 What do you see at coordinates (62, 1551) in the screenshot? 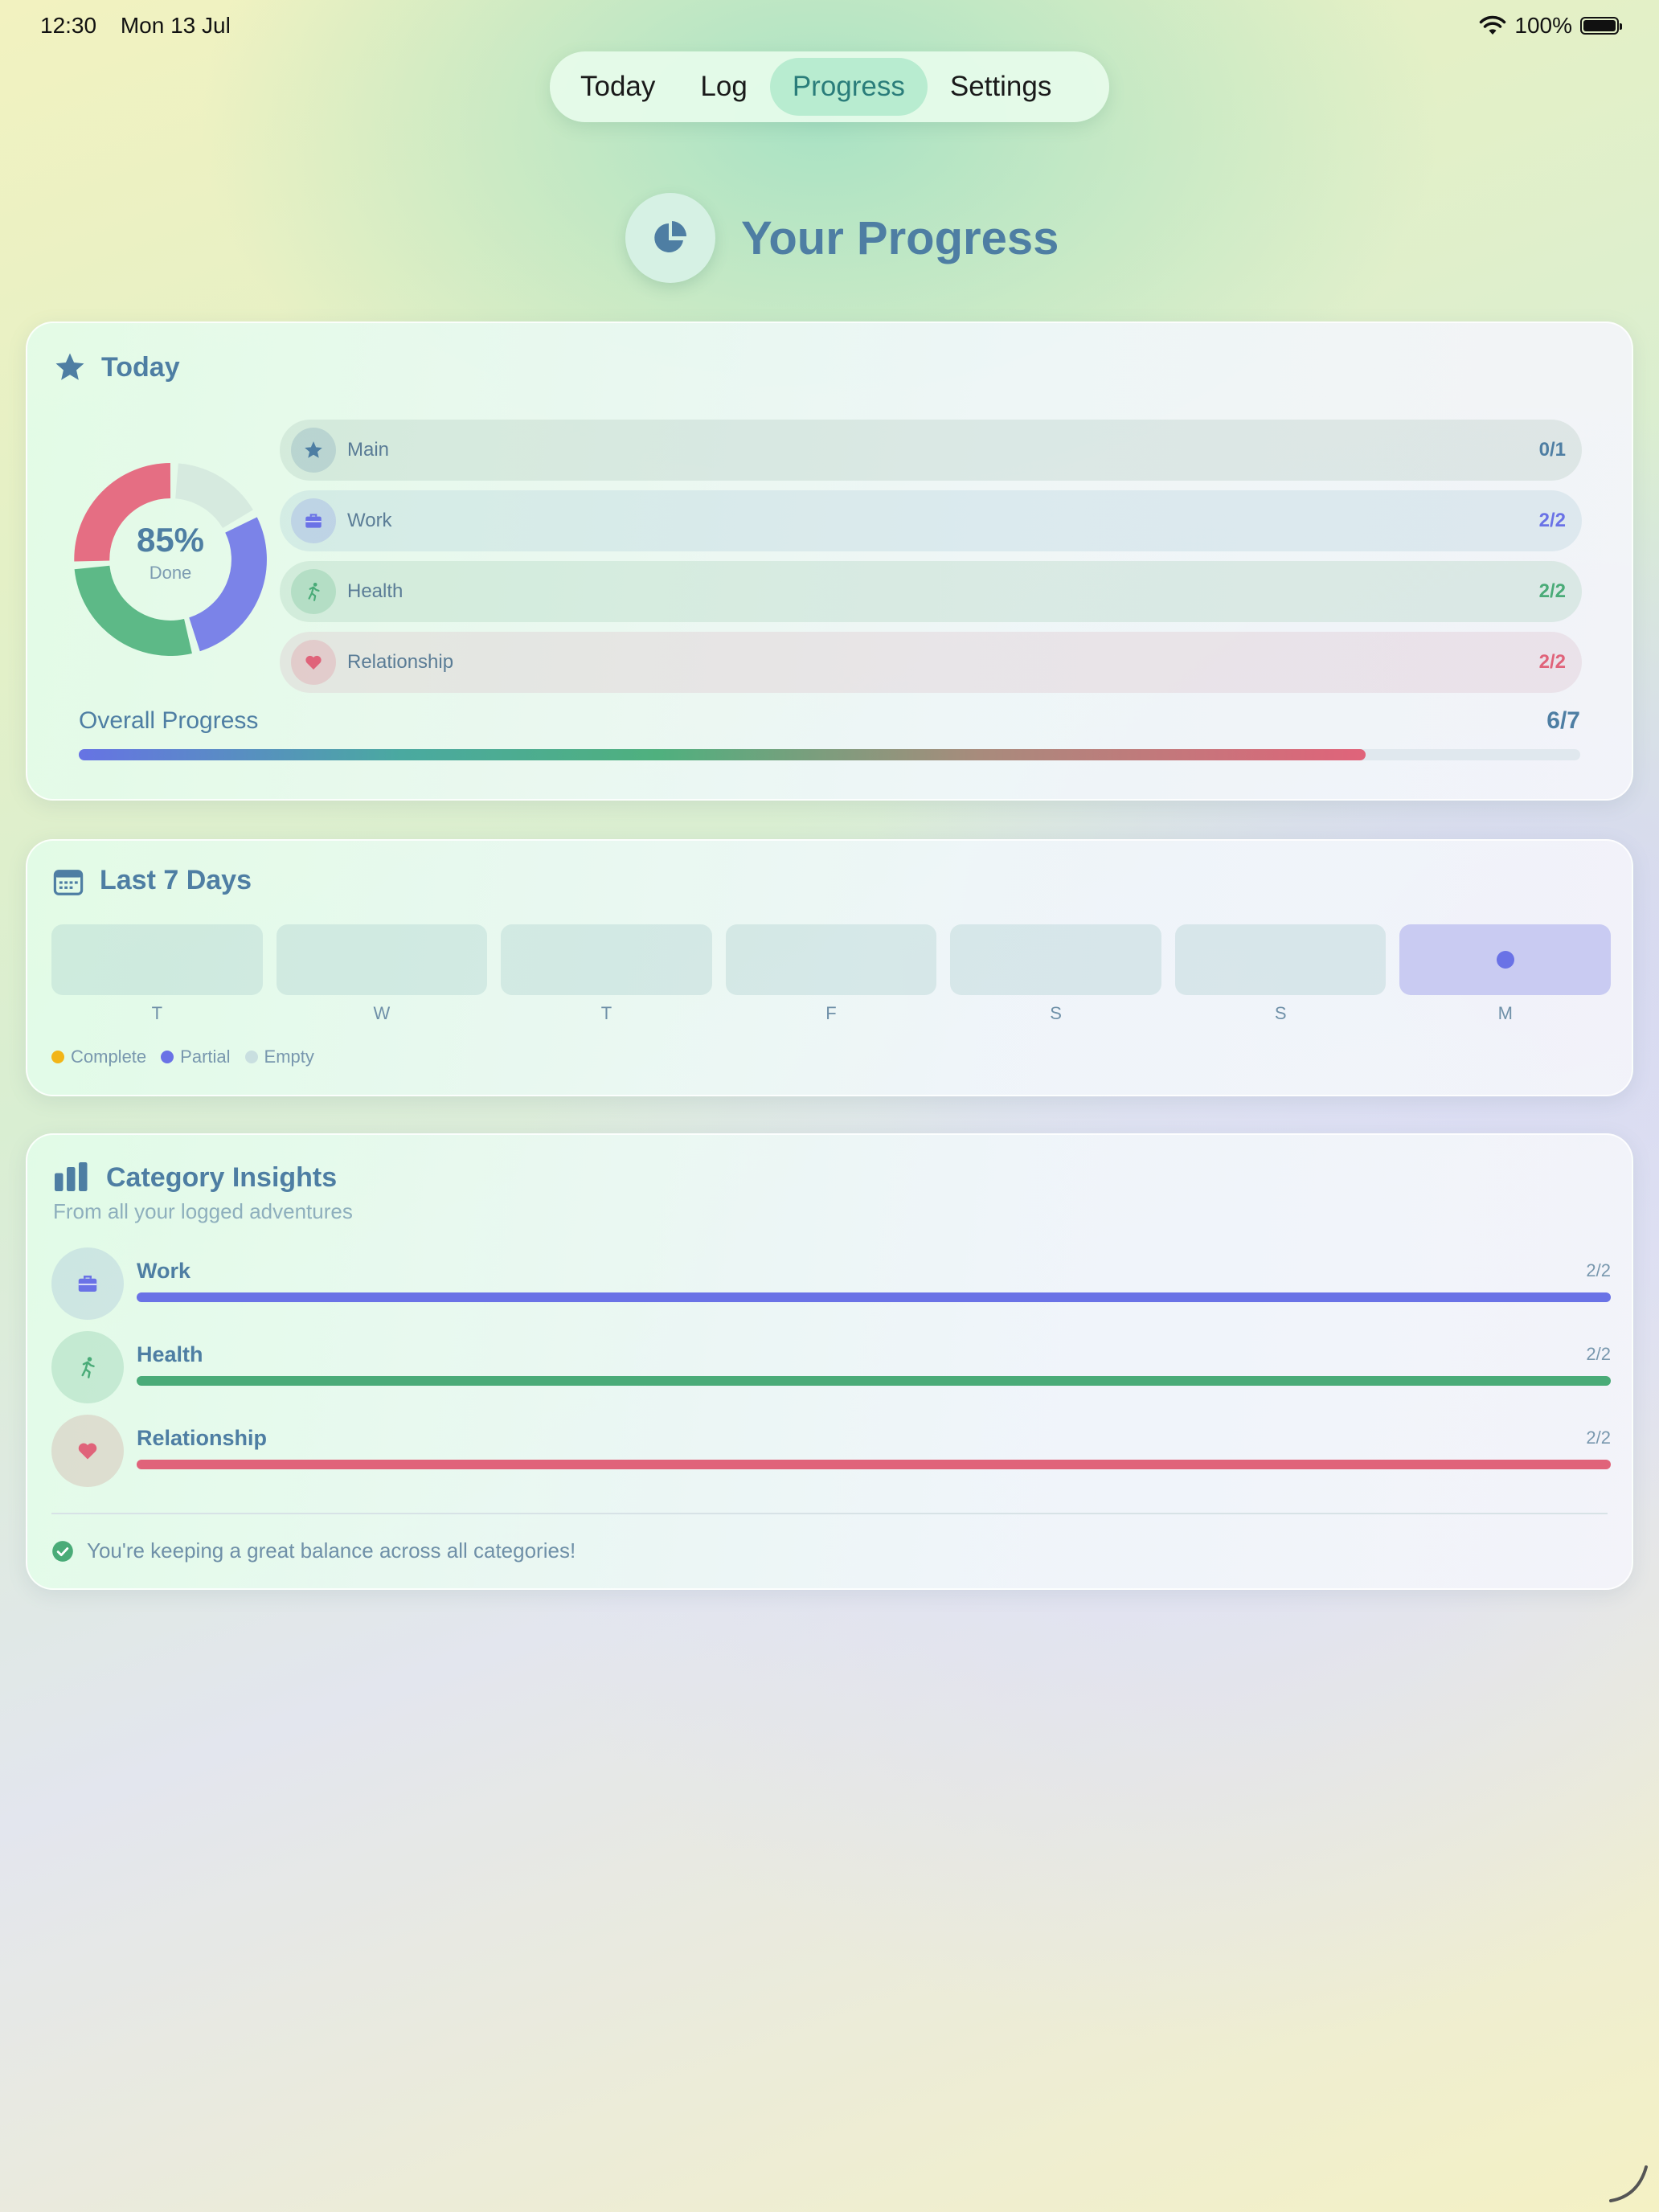
I see `check-circle-icon` at bounding box center [62, 1551].